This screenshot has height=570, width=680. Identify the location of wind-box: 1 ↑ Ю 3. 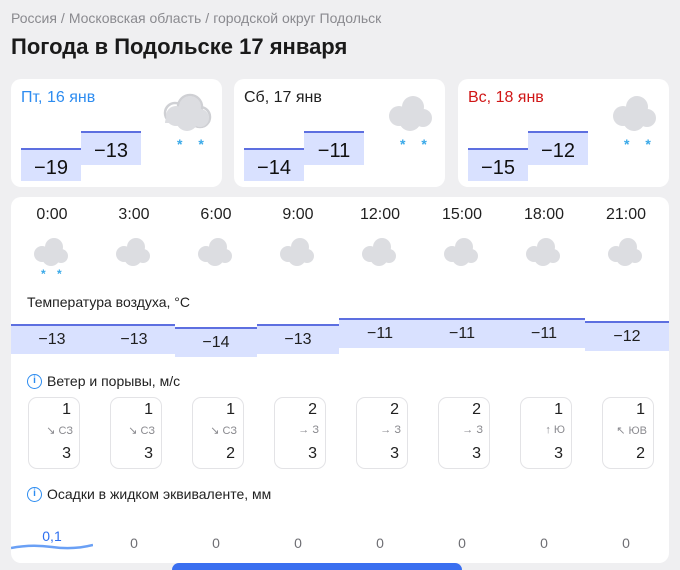
(546, 433).